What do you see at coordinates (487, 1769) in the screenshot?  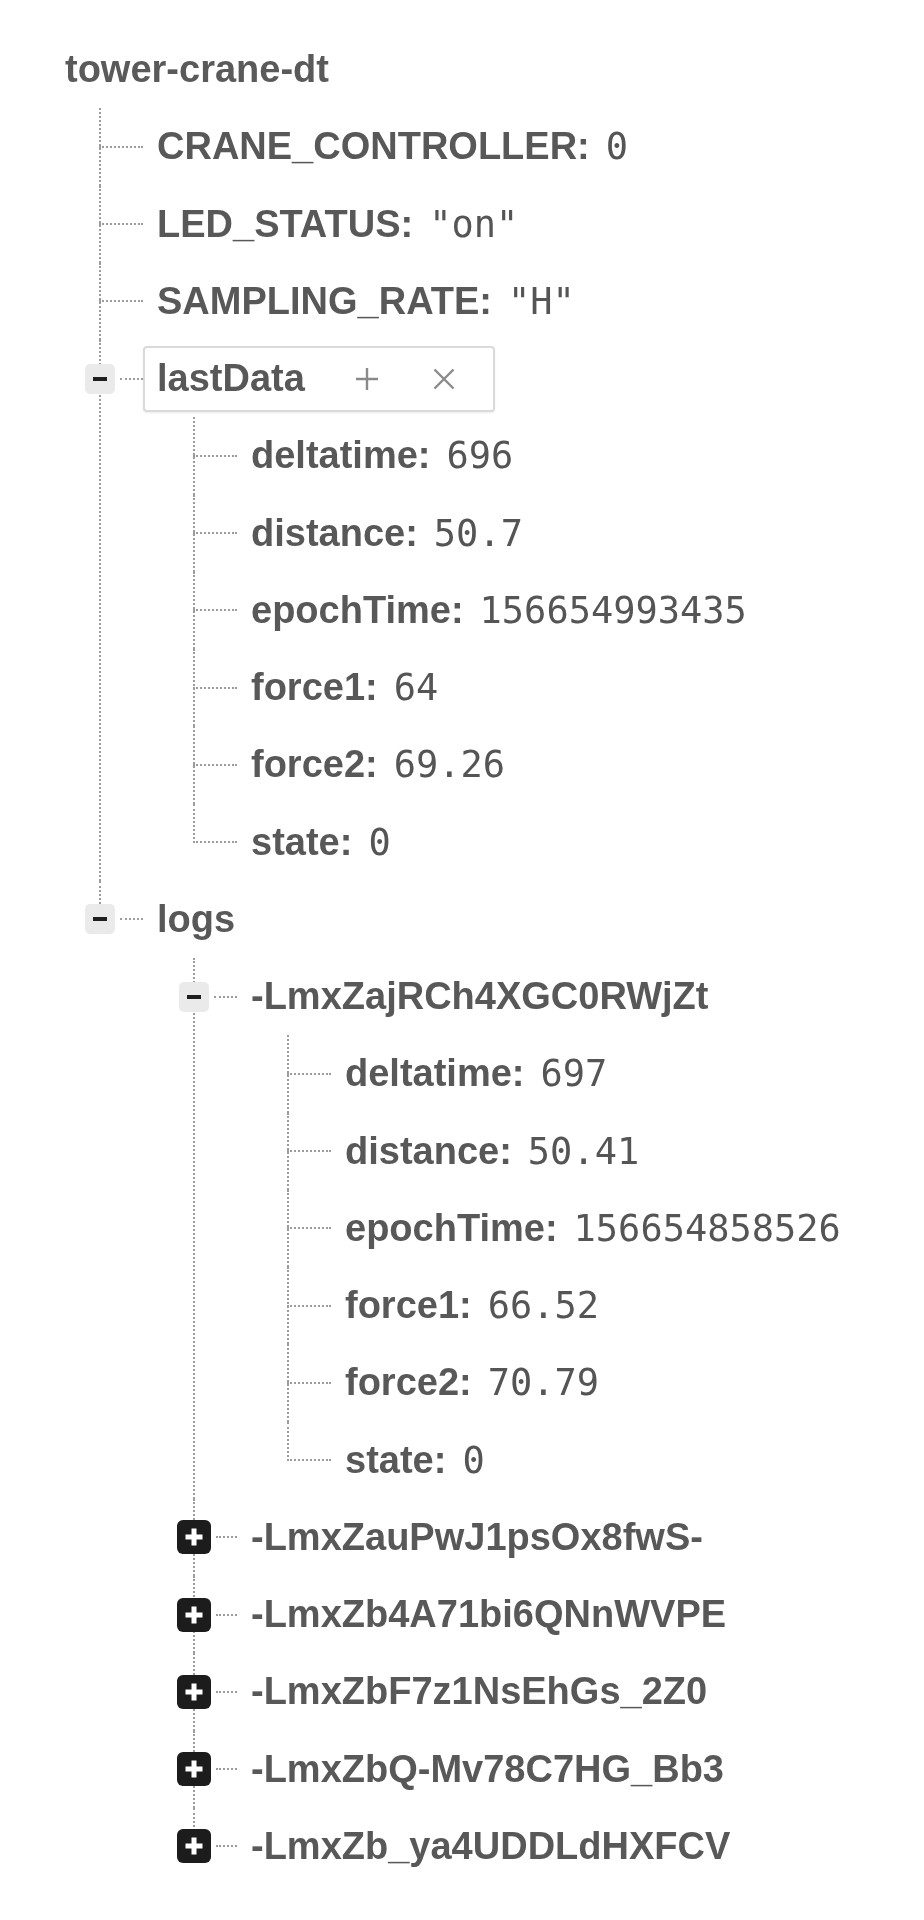 I see `node-key: -LmxZbQ-Mv78C7HG_Bb3` at bounding box center [487, 1769].